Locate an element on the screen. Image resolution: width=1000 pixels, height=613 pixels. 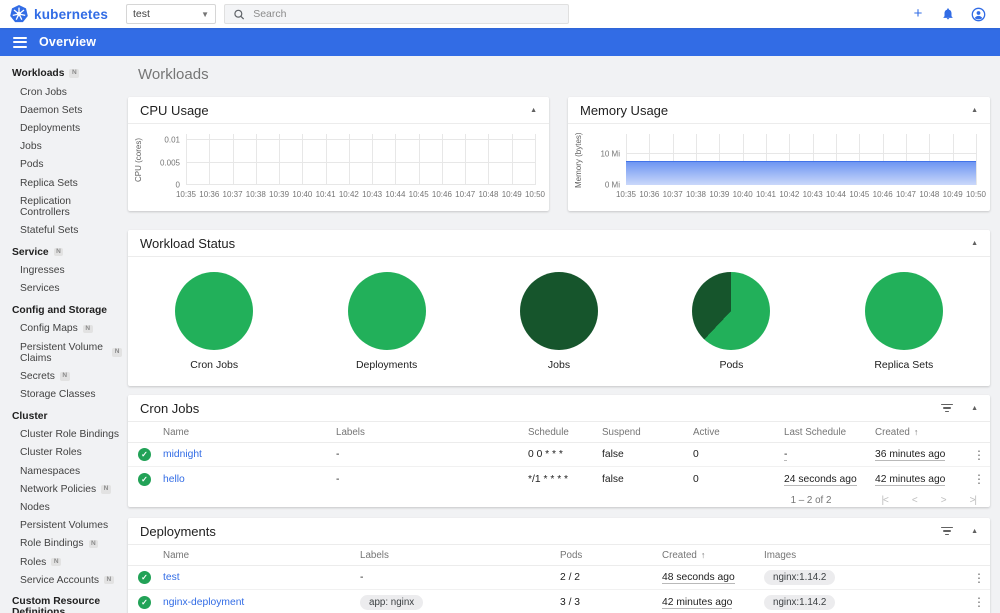
sidebar-section-service: Service N is located at coordinates (63, 252).